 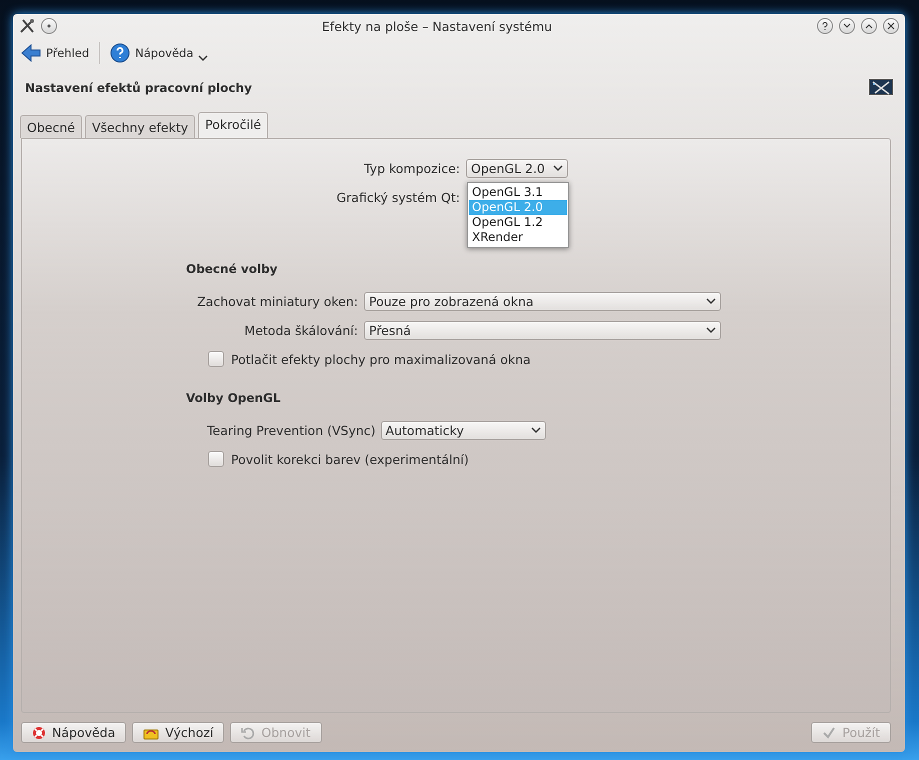 I want to click on dropdown: Přesná, so click(x=542, y=330).